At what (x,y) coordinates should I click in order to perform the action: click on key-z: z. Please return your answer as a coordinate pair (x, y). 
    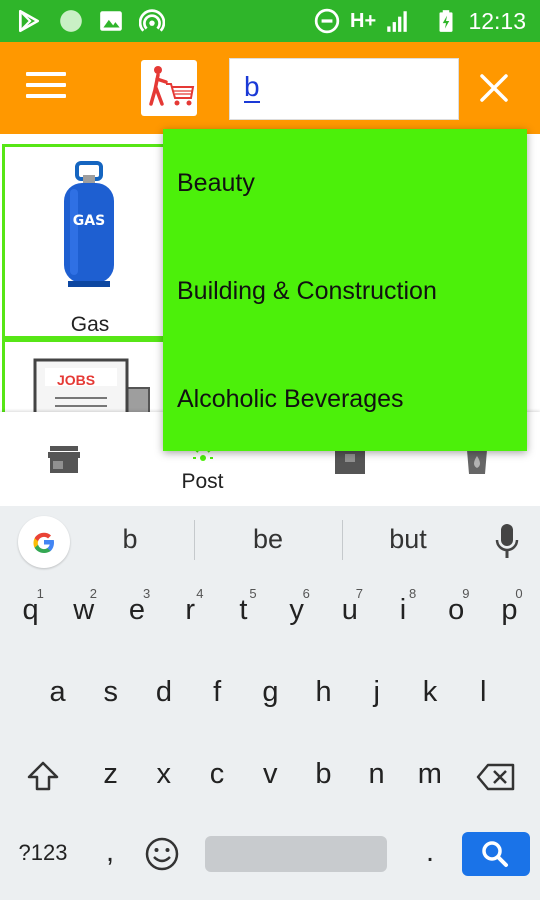
    Looking at the image, I should click on (110, 774).